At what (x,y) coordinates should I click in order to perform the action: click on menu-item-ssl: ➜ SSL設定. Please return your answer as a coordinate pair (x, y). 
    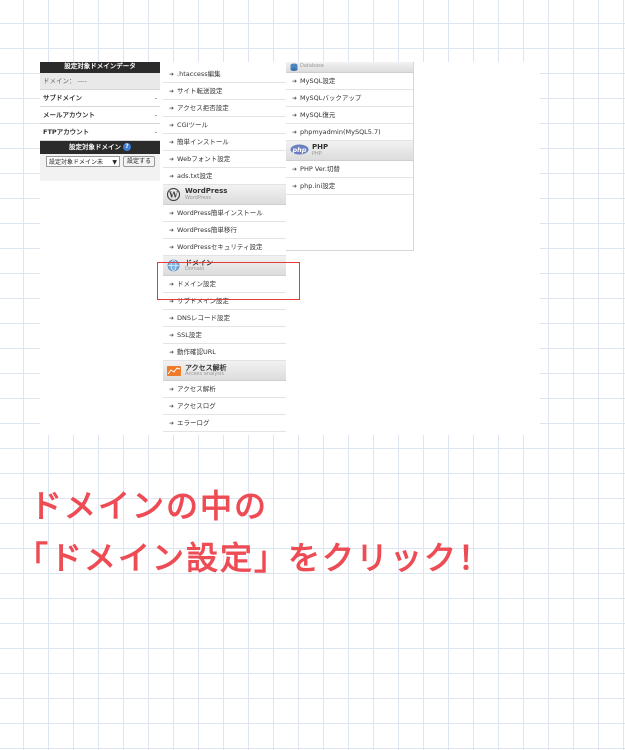
    Looking at the image, I should click on (224, 335).